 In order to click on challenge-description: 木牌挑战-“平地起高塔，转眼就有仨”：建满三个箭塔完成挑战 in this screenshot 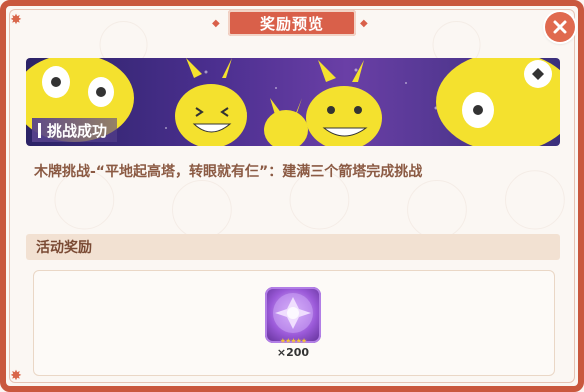, I will do `click(228, 172)`.